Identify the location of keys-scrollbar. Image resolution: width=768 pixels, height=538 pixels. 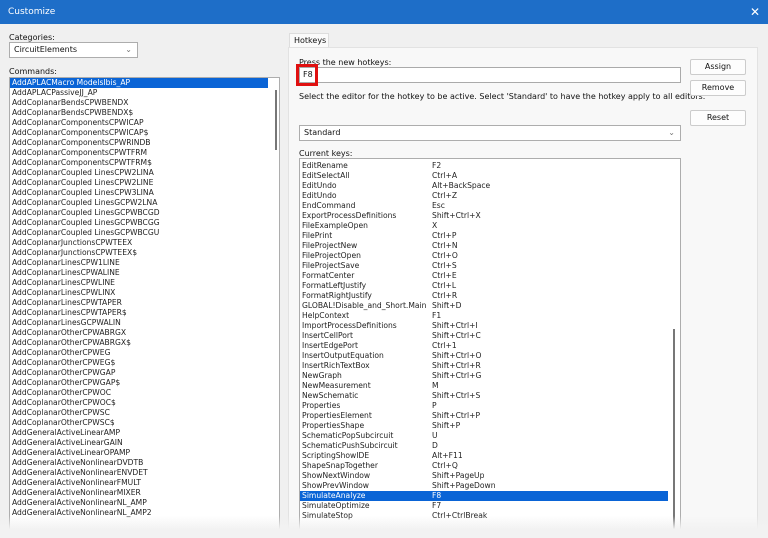
(674, 433).